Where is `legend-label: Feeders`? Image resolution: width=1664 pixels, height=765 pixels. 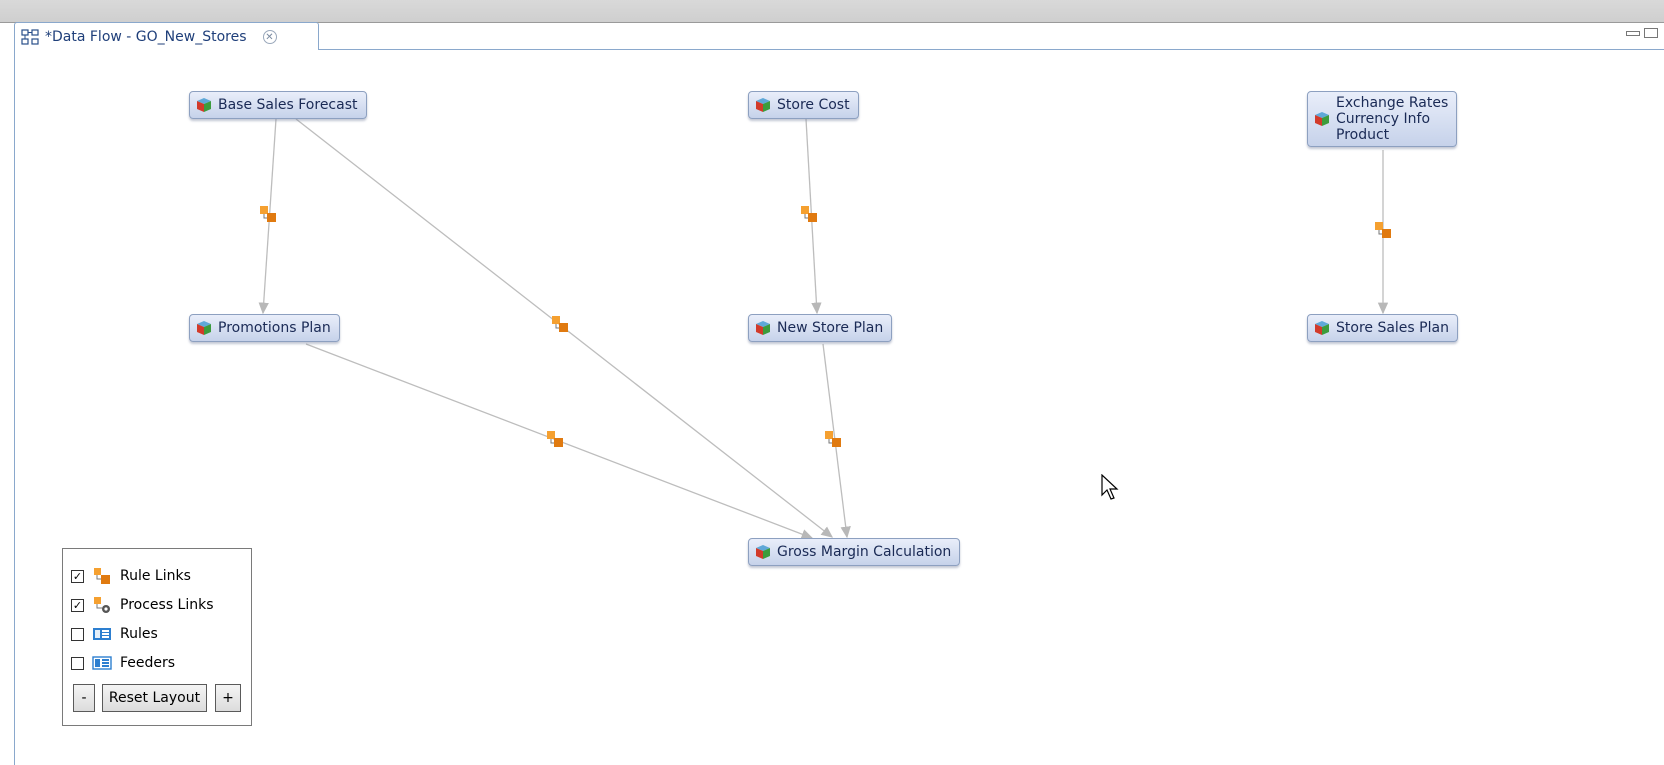
legend-label: Feeders is located at coordinates (148, 663).